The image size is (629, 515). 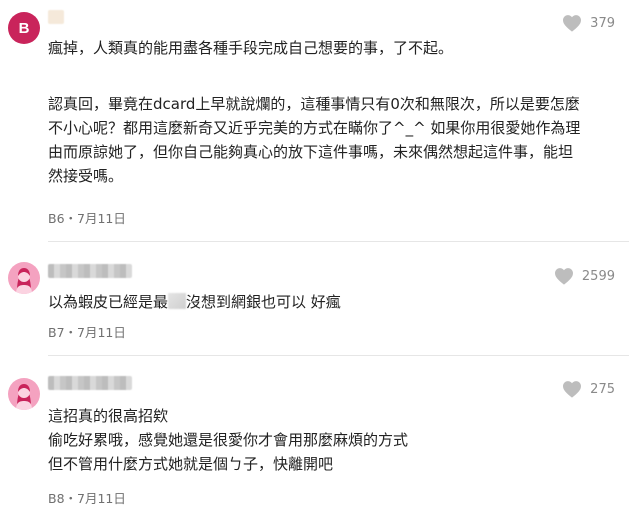 What do you see at coordinates (588, 389) in the screenshot?
I see `like-button: 275` at bounding box center [588, 389].